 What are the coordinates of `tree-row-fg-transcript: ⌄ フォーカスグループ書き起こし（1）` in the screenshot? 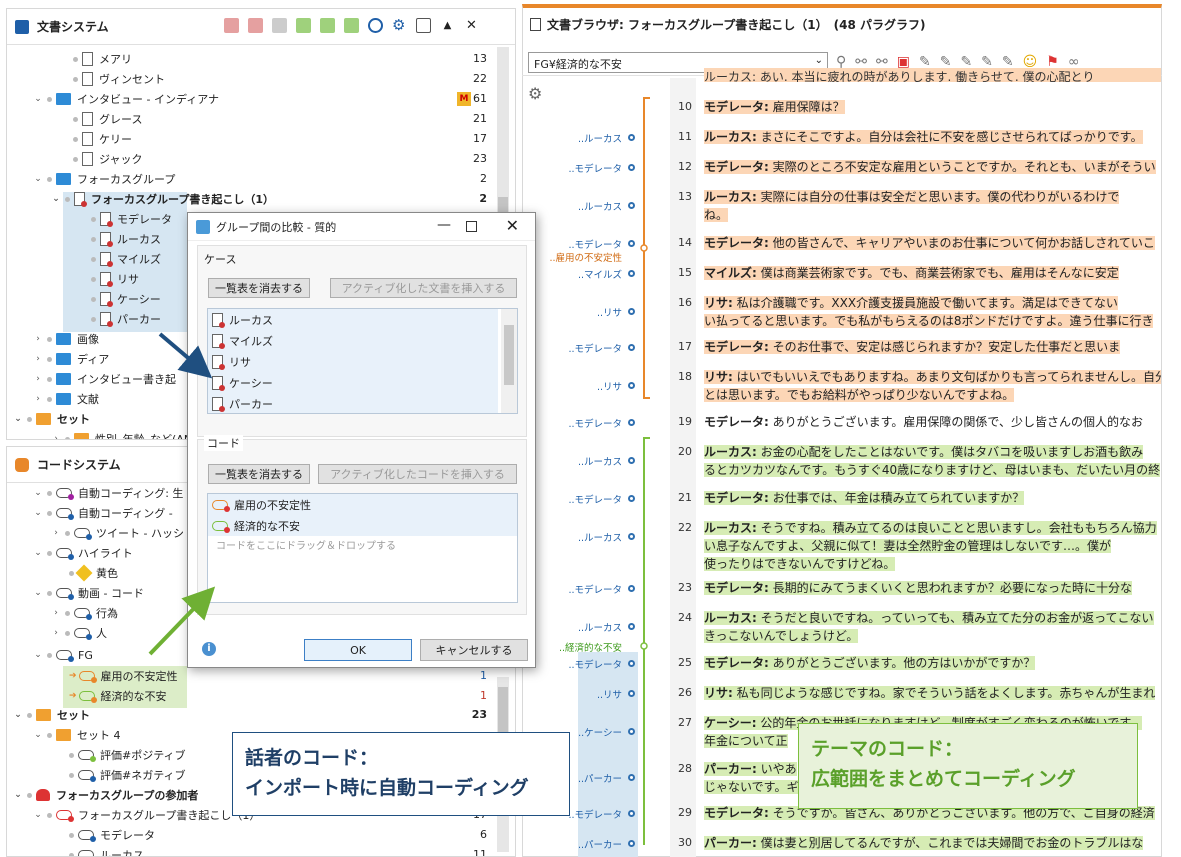 It's located at (162, 199).